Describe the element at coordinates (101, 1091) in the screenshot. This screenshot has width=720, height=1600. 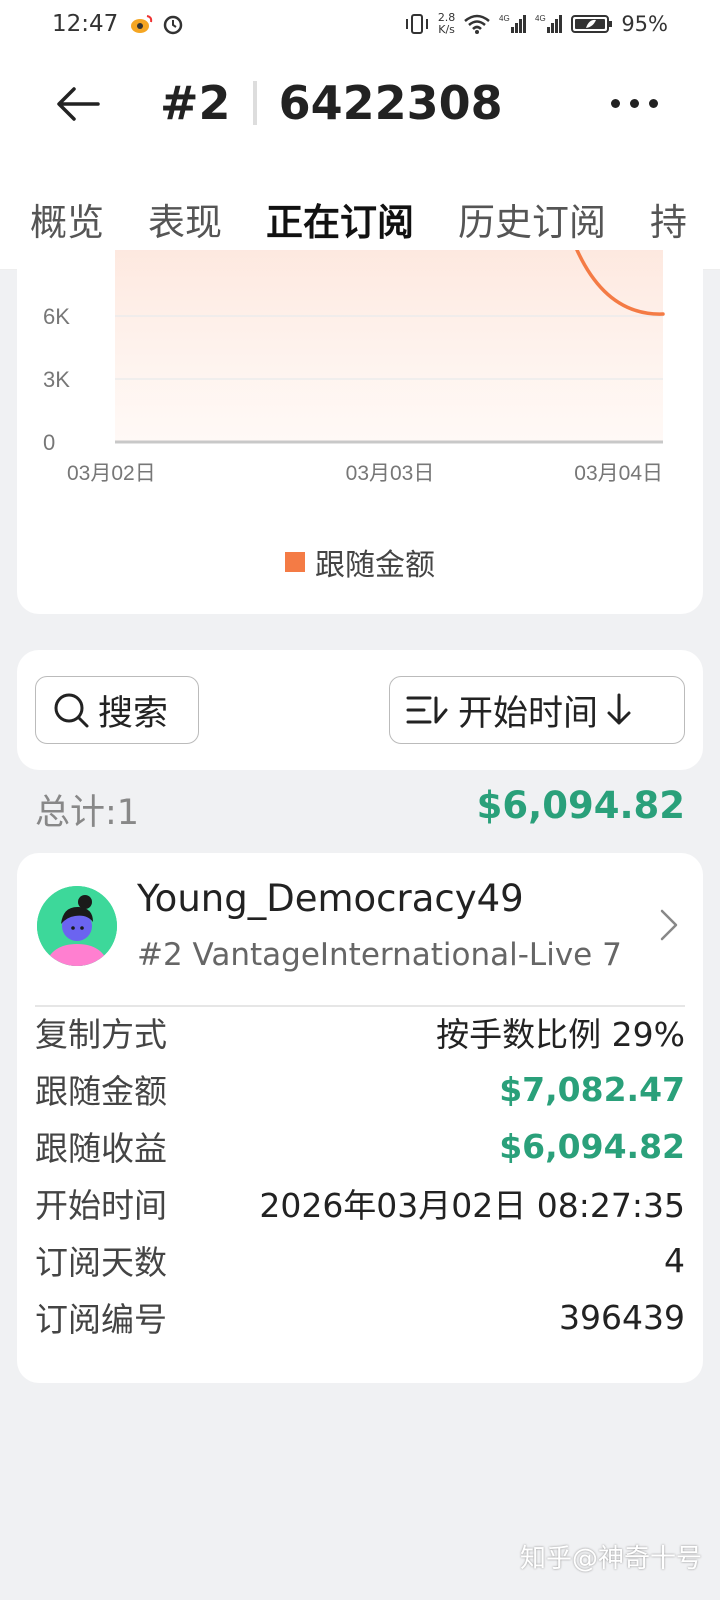
I see `detail-key: 跟随金额` at that location.